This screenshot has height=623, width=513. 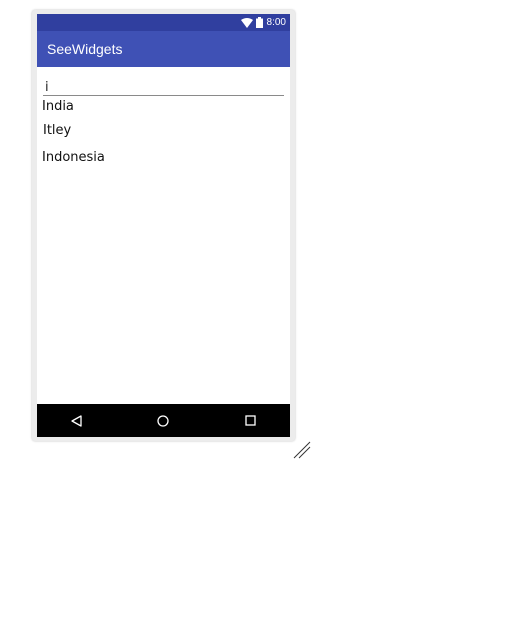 What do you see at coordinates (163, 49) in the screenshot?
I see `app-bar: SeeWidgets` at bounding box center [163, 49].